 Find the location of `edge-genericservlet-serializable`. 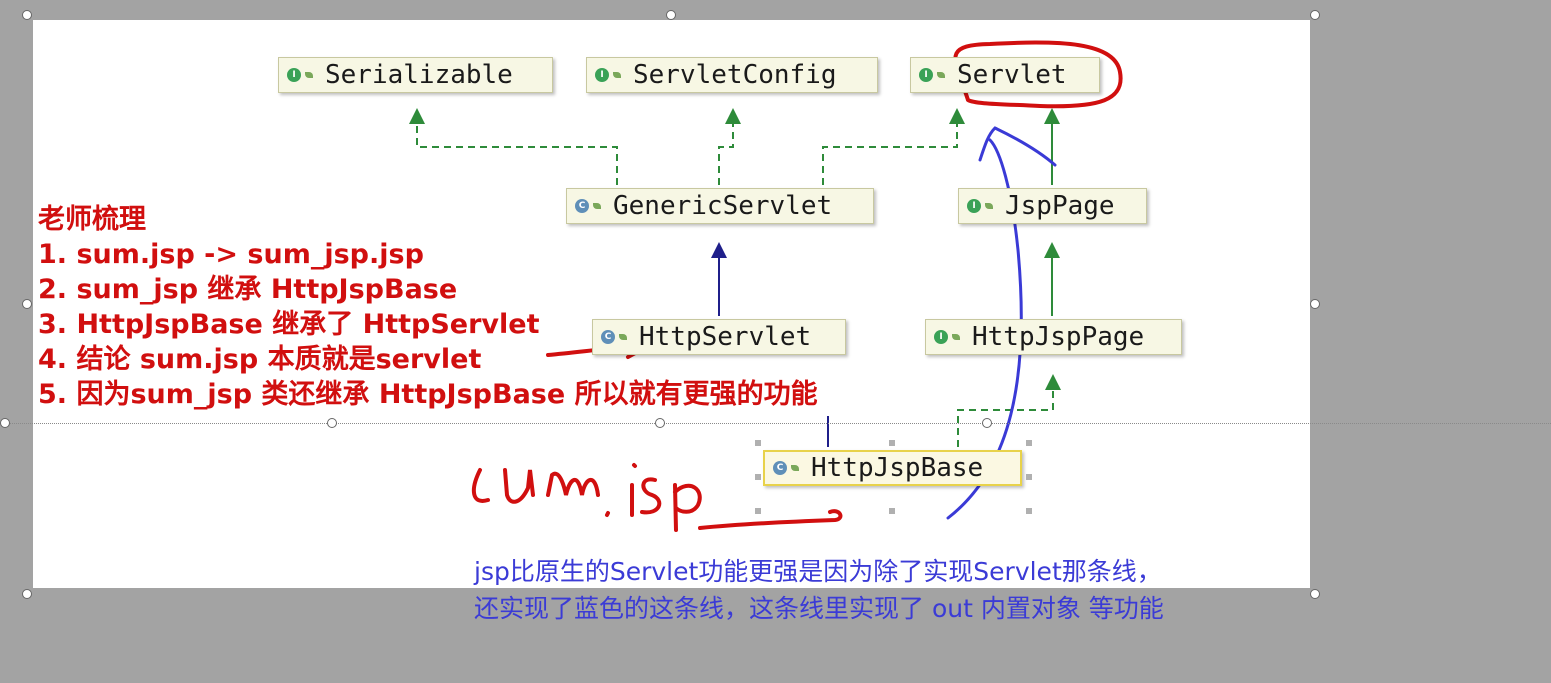

edge-genericservlet-serializable is located at coordinates (517, 153).